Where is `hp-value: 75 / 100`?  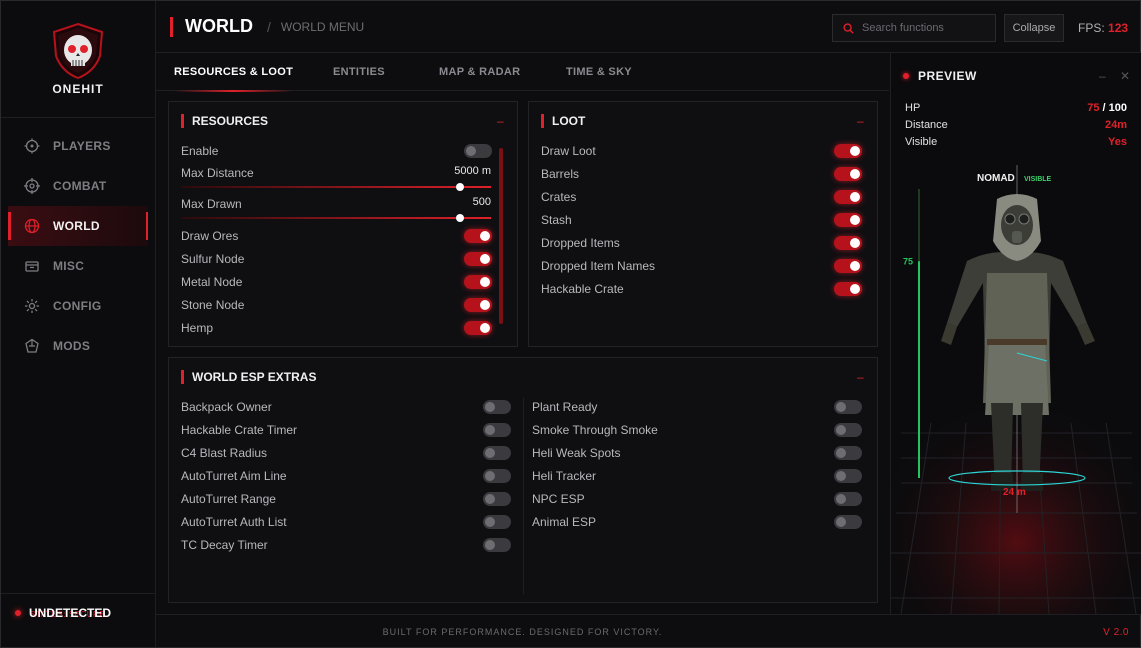
hp-value: 75 / 100 is located at coordinates (1107, 108).